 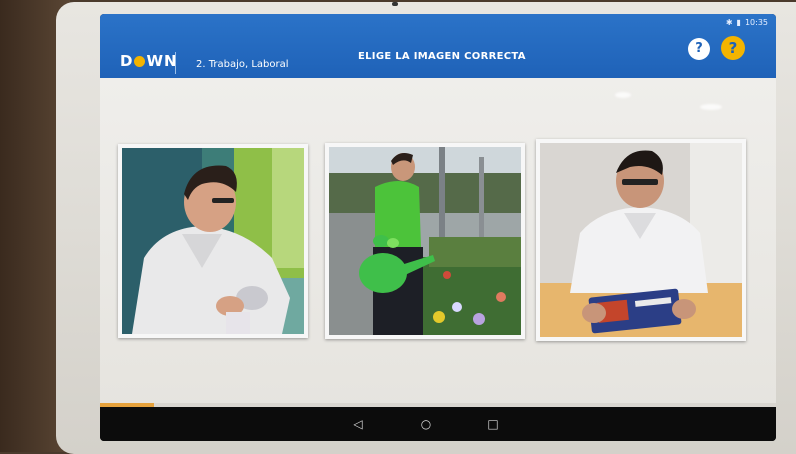 What do you see at coordinates (395, 4) in the screenshot?
I see `front-camera` at bounding box center [395, 4].